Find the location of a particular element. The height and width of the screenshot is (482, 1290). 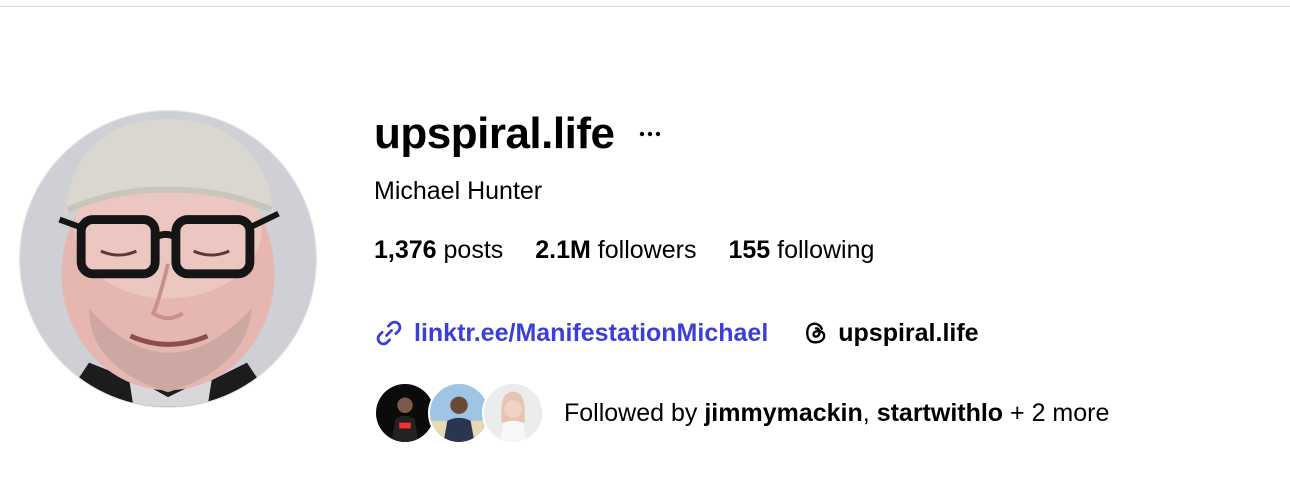

followed-by-prefix: Followed by is located at coordinates (634, 412).